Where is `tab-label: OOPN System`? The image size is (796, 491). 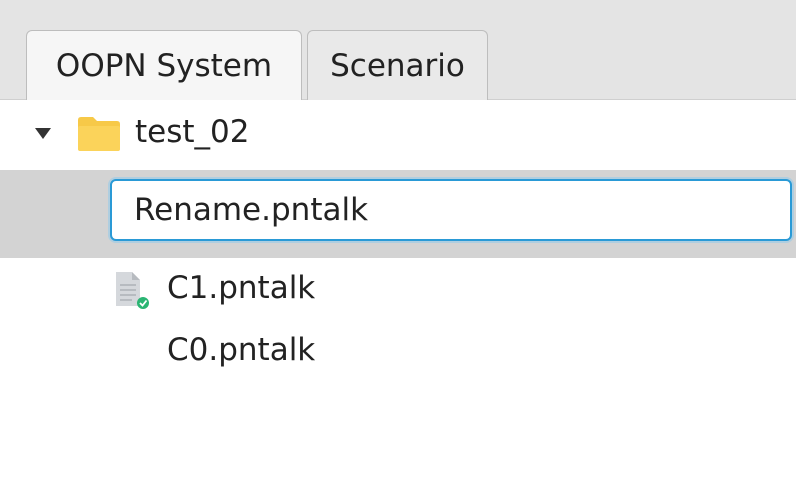
tab-label: OOPN System is located at coordinates (164, 66).